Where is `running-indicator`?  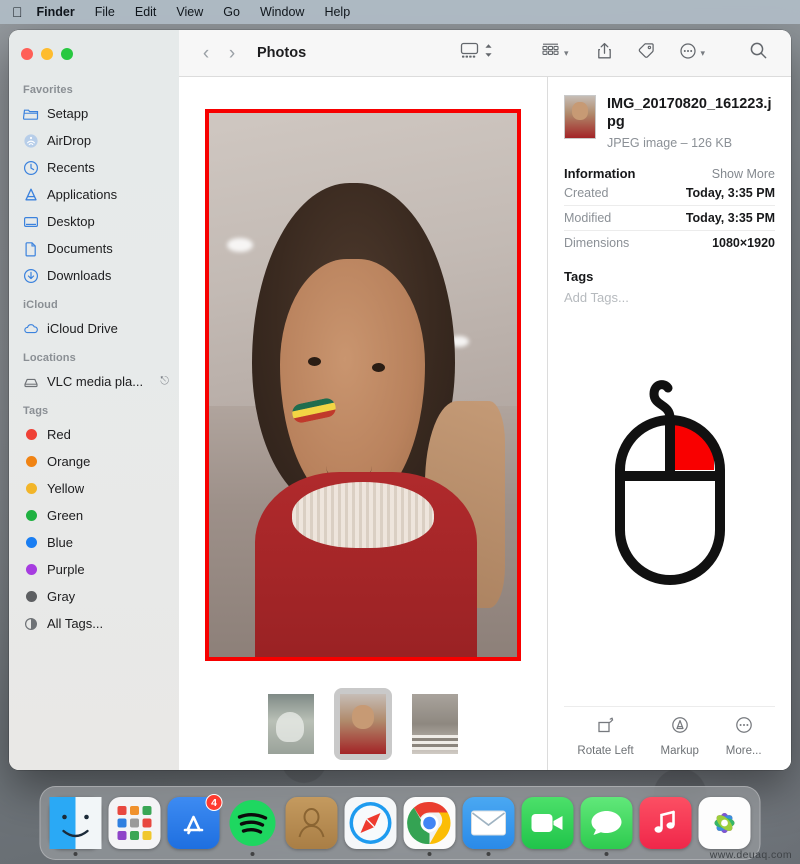
running-indicator is located at coordinates (488, 854).